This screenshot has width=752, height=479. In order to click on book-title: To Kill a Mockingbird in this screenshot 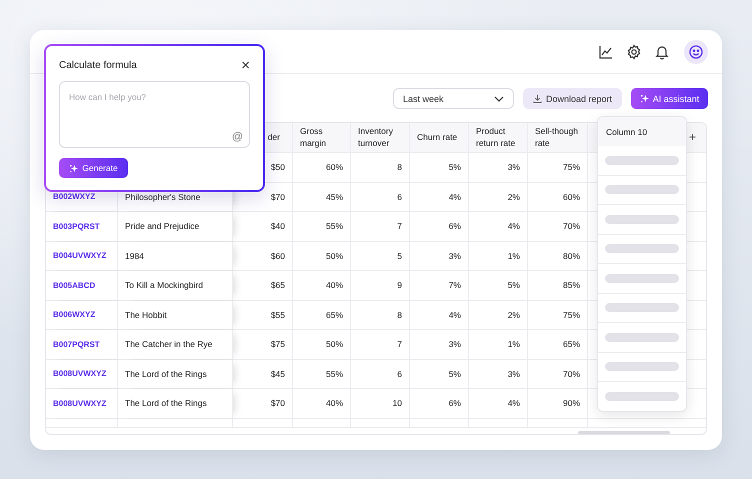, I will do `click(164, 285)`.